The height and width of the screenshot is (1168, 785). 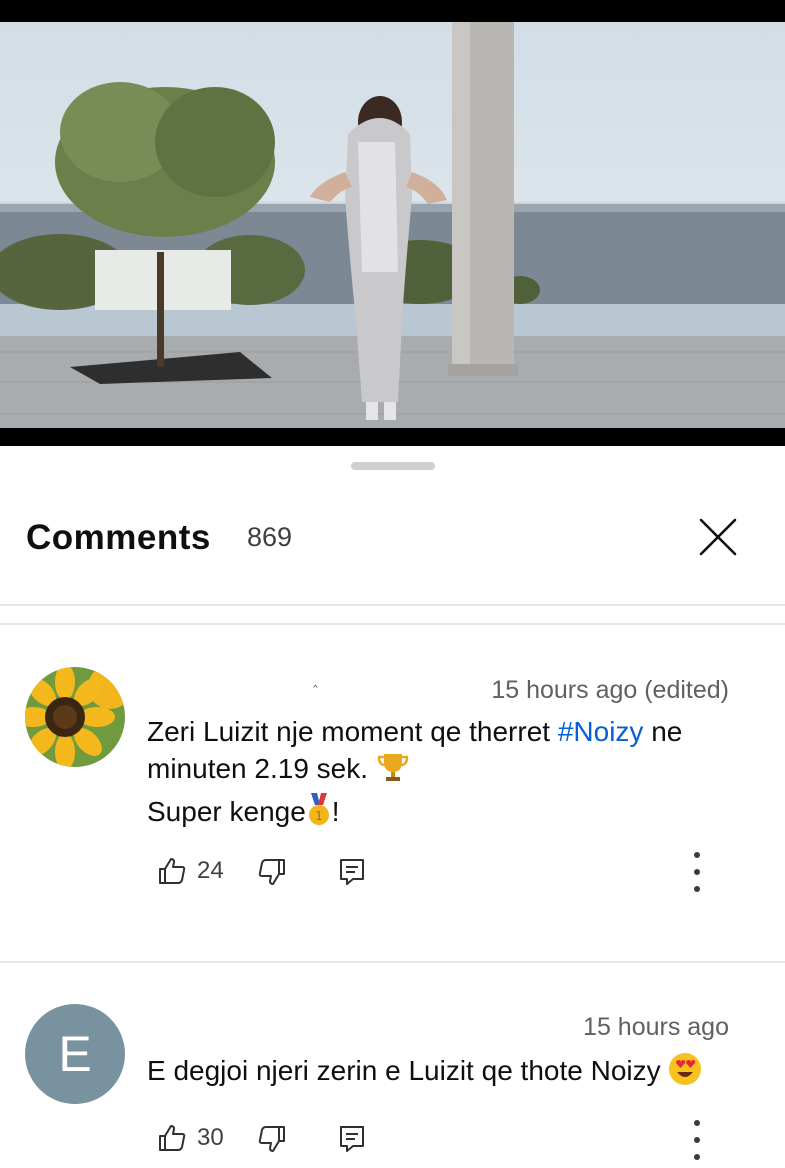 I want to click on comment-timestamp: 15 hours ago (edited), so click(x=610, y=690).